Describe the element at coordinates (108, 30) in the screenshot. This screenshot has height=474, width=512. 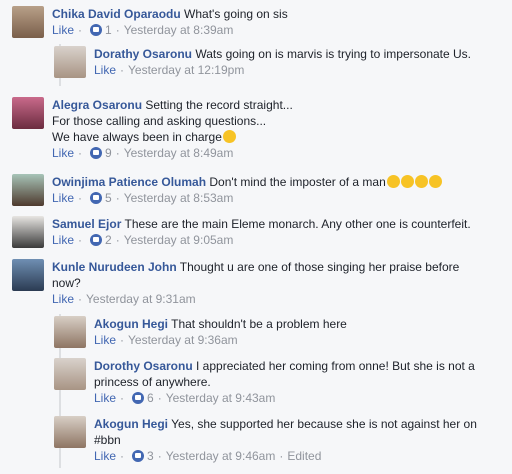
I see `reaction-count: 1` at that location.